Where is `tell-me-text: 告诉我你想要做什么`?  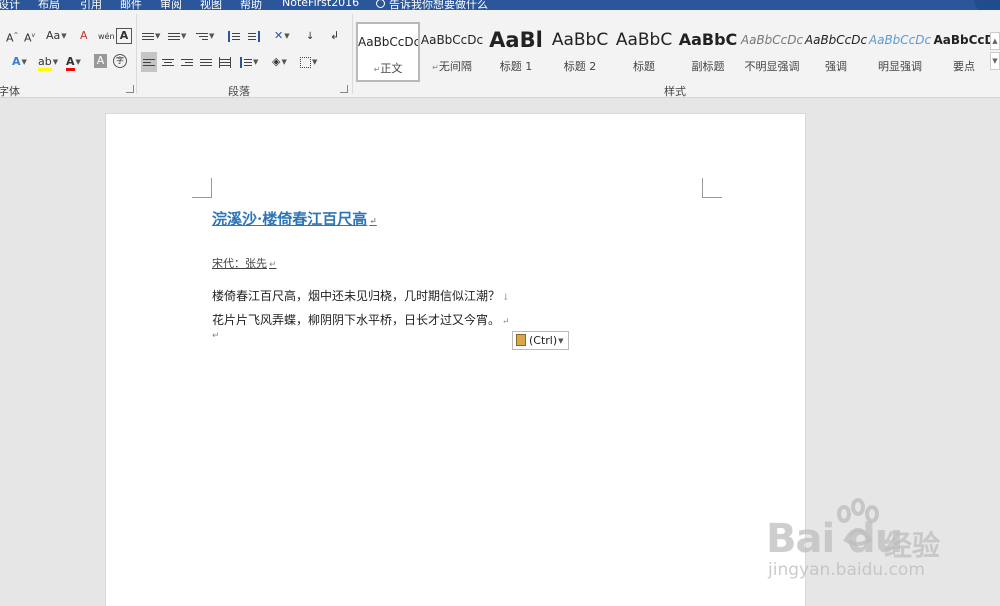
tell-me-text: 告诉我你想要做什么 is located at coordinates (438, 5).